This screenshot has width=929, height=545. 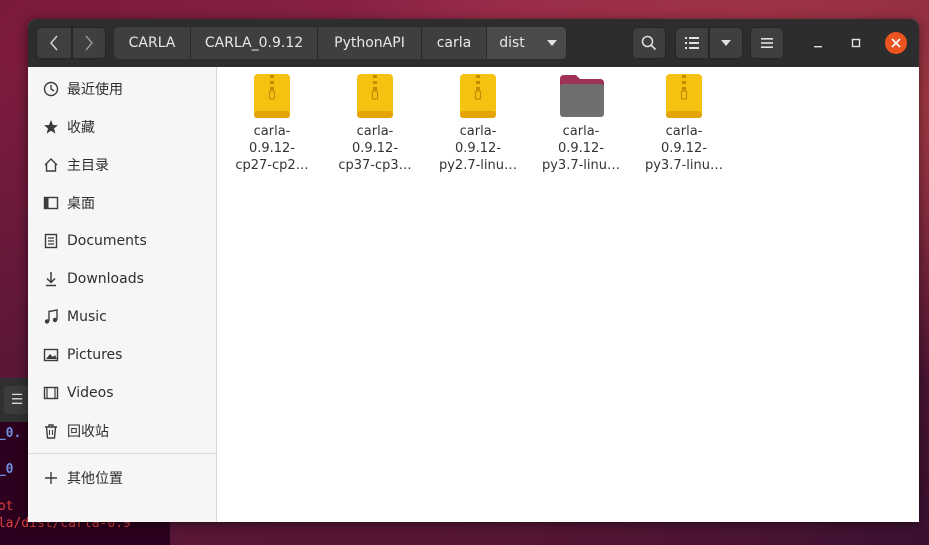 What do you see at coordinates (51, 203) in the screenshot?
I see `desktop-icon` at bounding box center [51, 203].